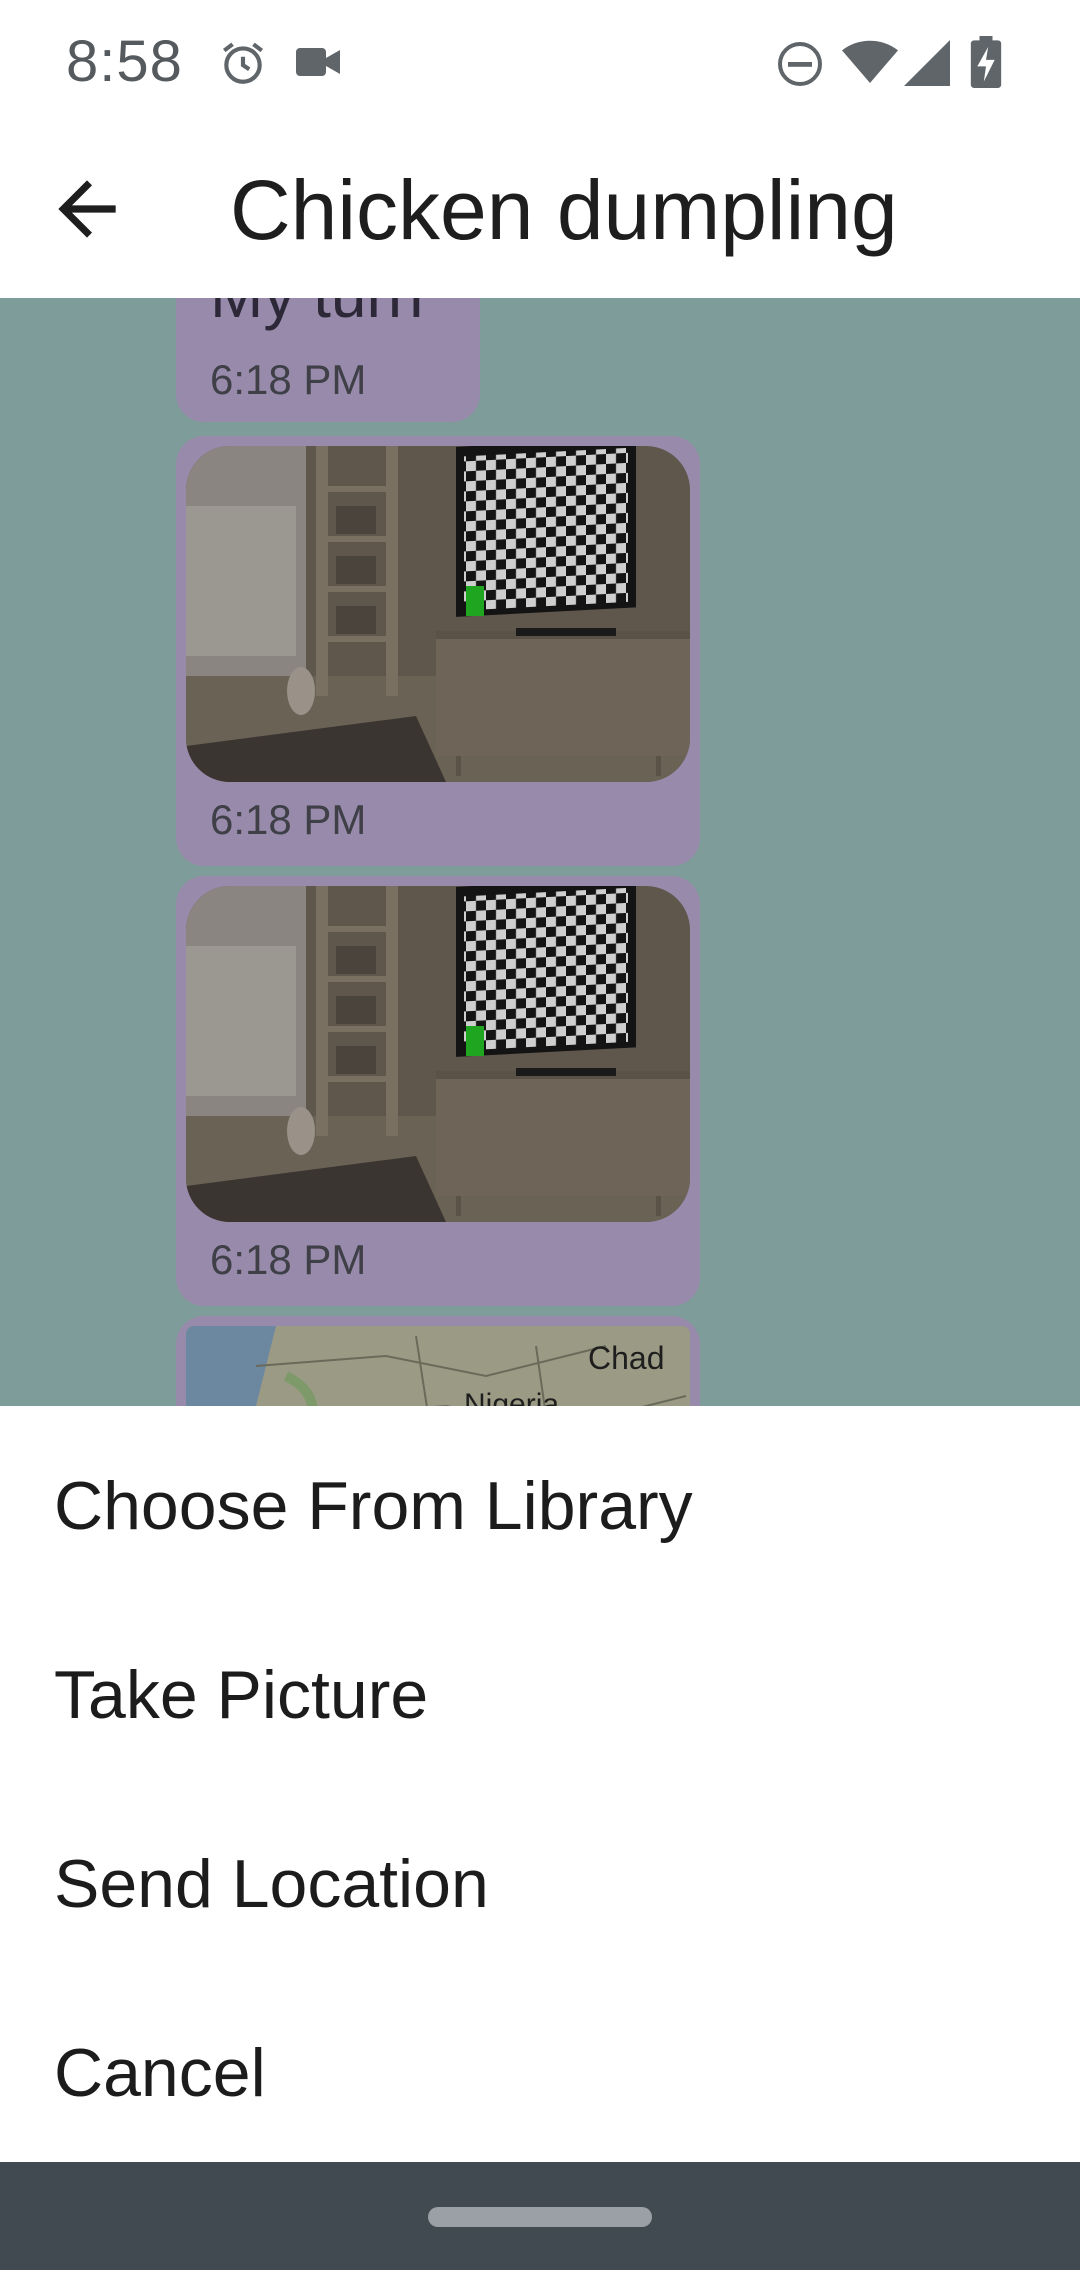 The image size is (1080, 2270). I want to click on back-button, so click(87, 209).